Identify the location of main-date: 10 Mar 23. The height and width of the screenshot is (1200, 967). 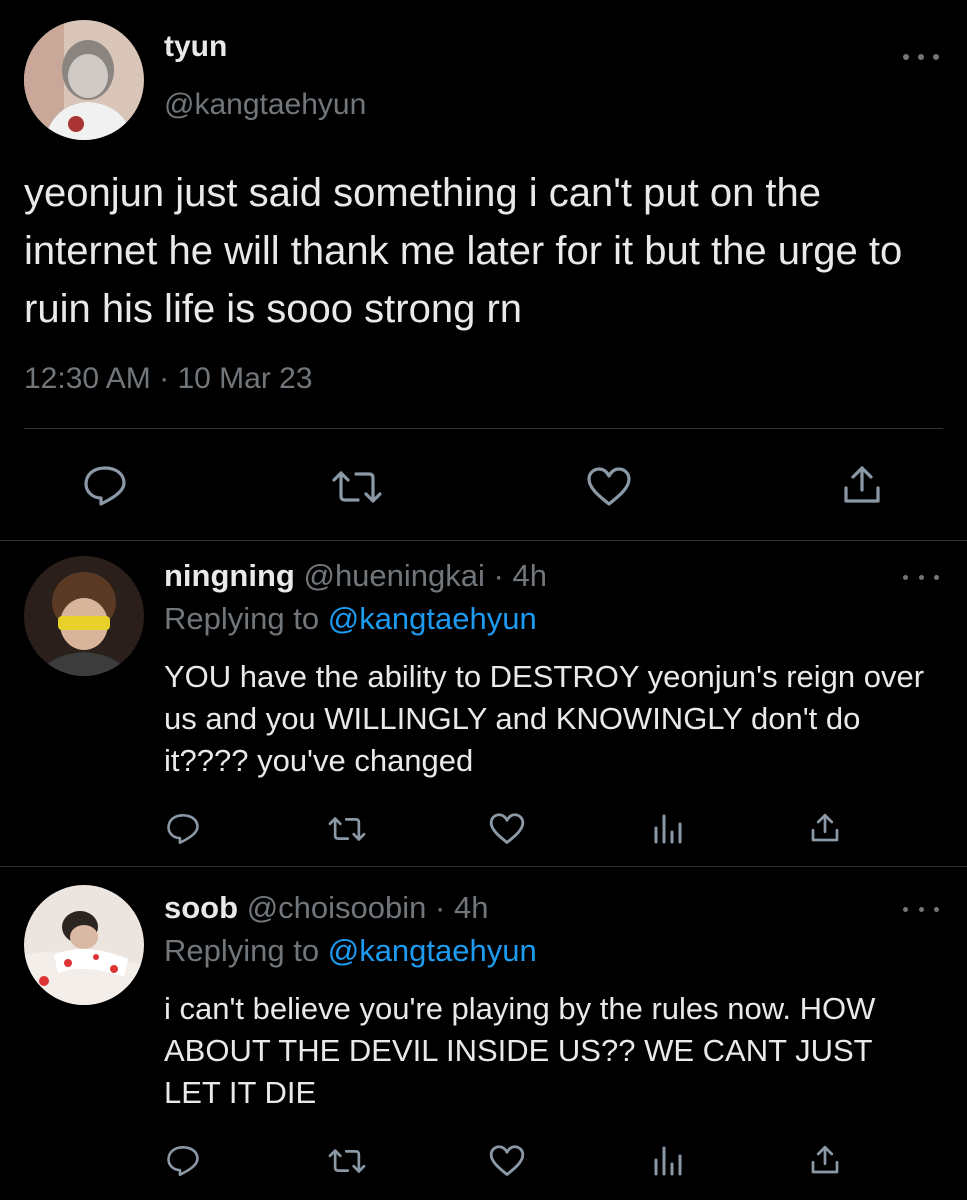
(245, 378).